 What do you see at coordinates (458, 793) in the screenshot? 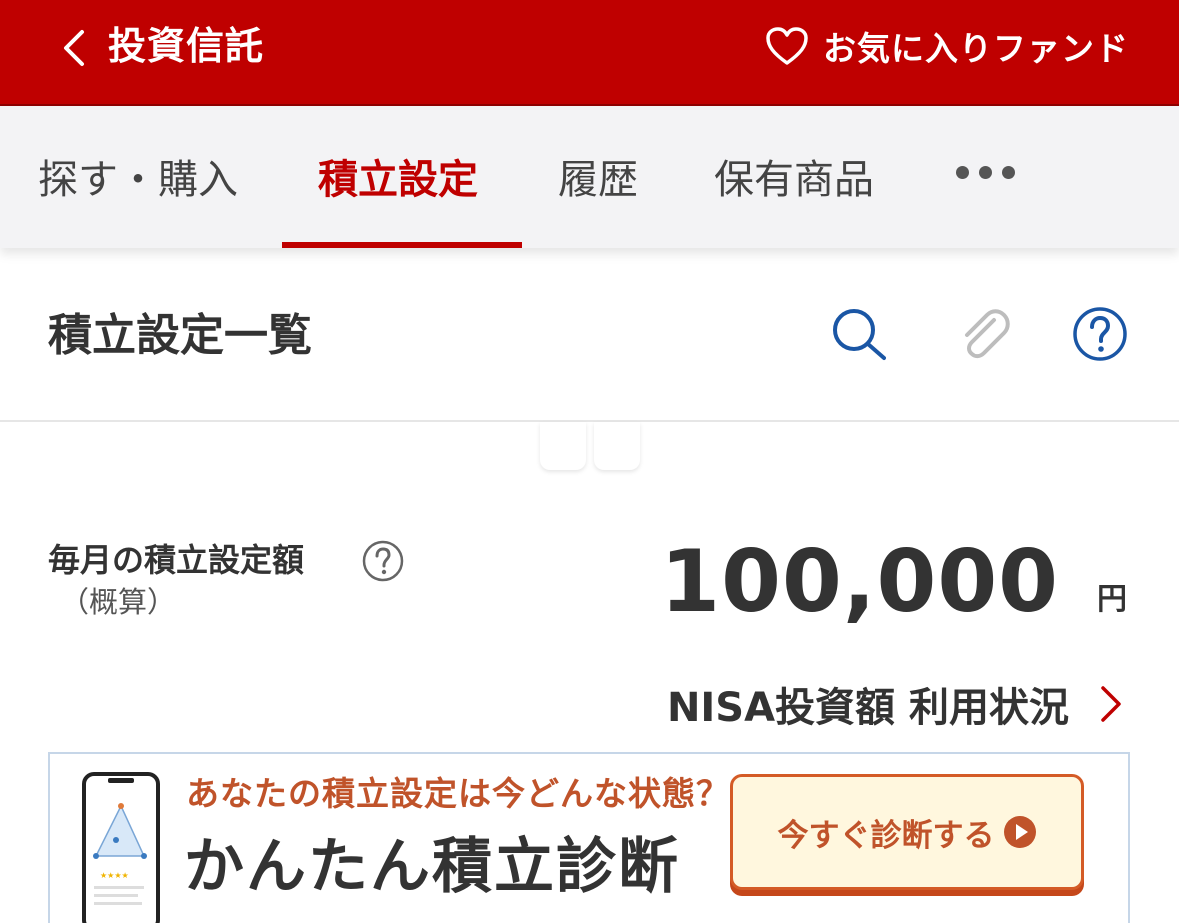
I see `banner-question: あなたの積立設定は今どんな状態？` at bounding box center [458, 793].